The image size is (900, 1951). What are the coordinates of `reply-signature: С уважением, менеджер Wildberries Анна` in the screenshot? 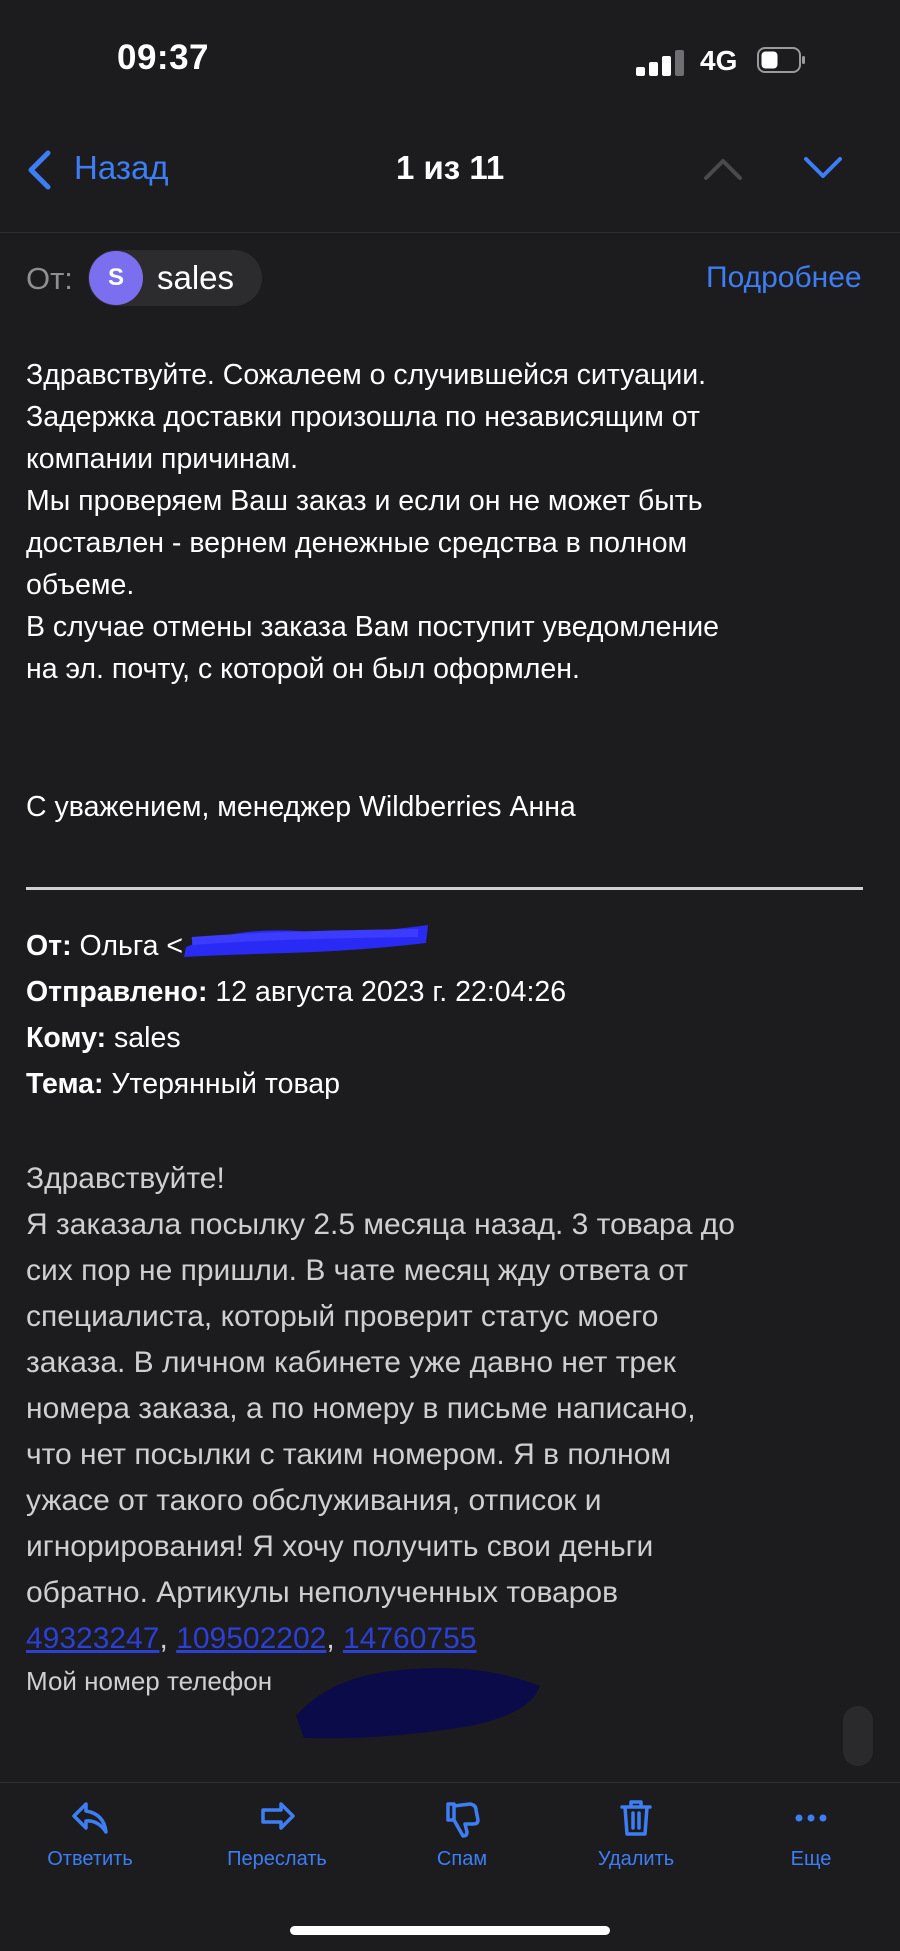 It's located at (301, 807).